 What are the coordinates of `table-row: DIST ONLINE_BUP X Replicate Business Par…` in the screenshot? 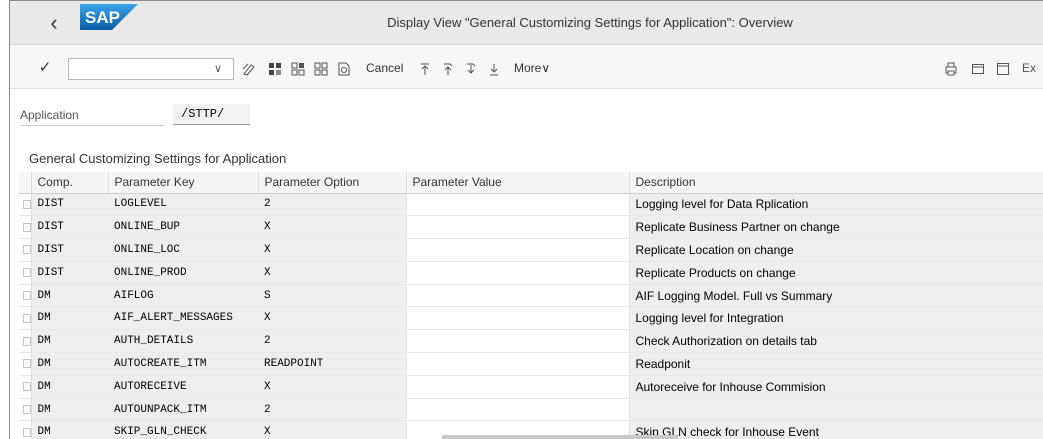 It's located at (531, 227).